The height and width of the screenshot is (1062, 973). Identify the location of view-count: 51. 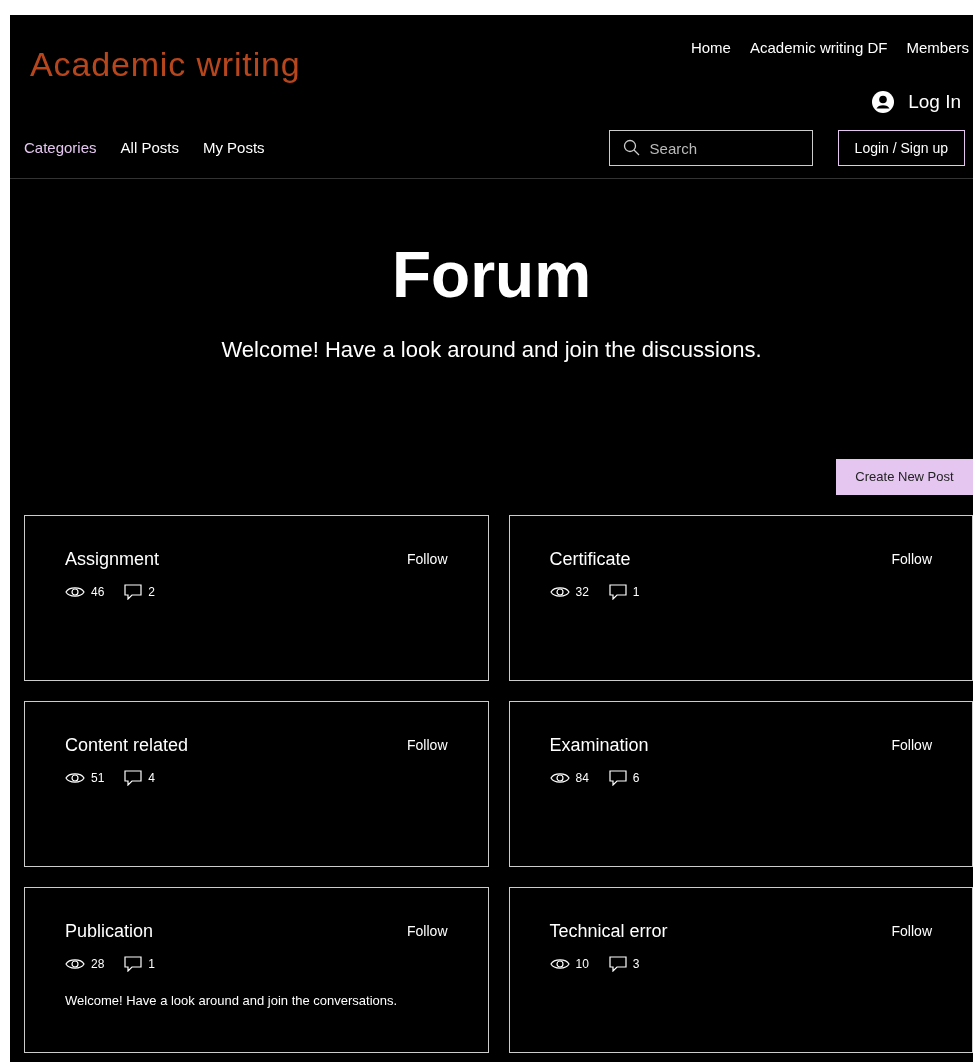
(98, 778).